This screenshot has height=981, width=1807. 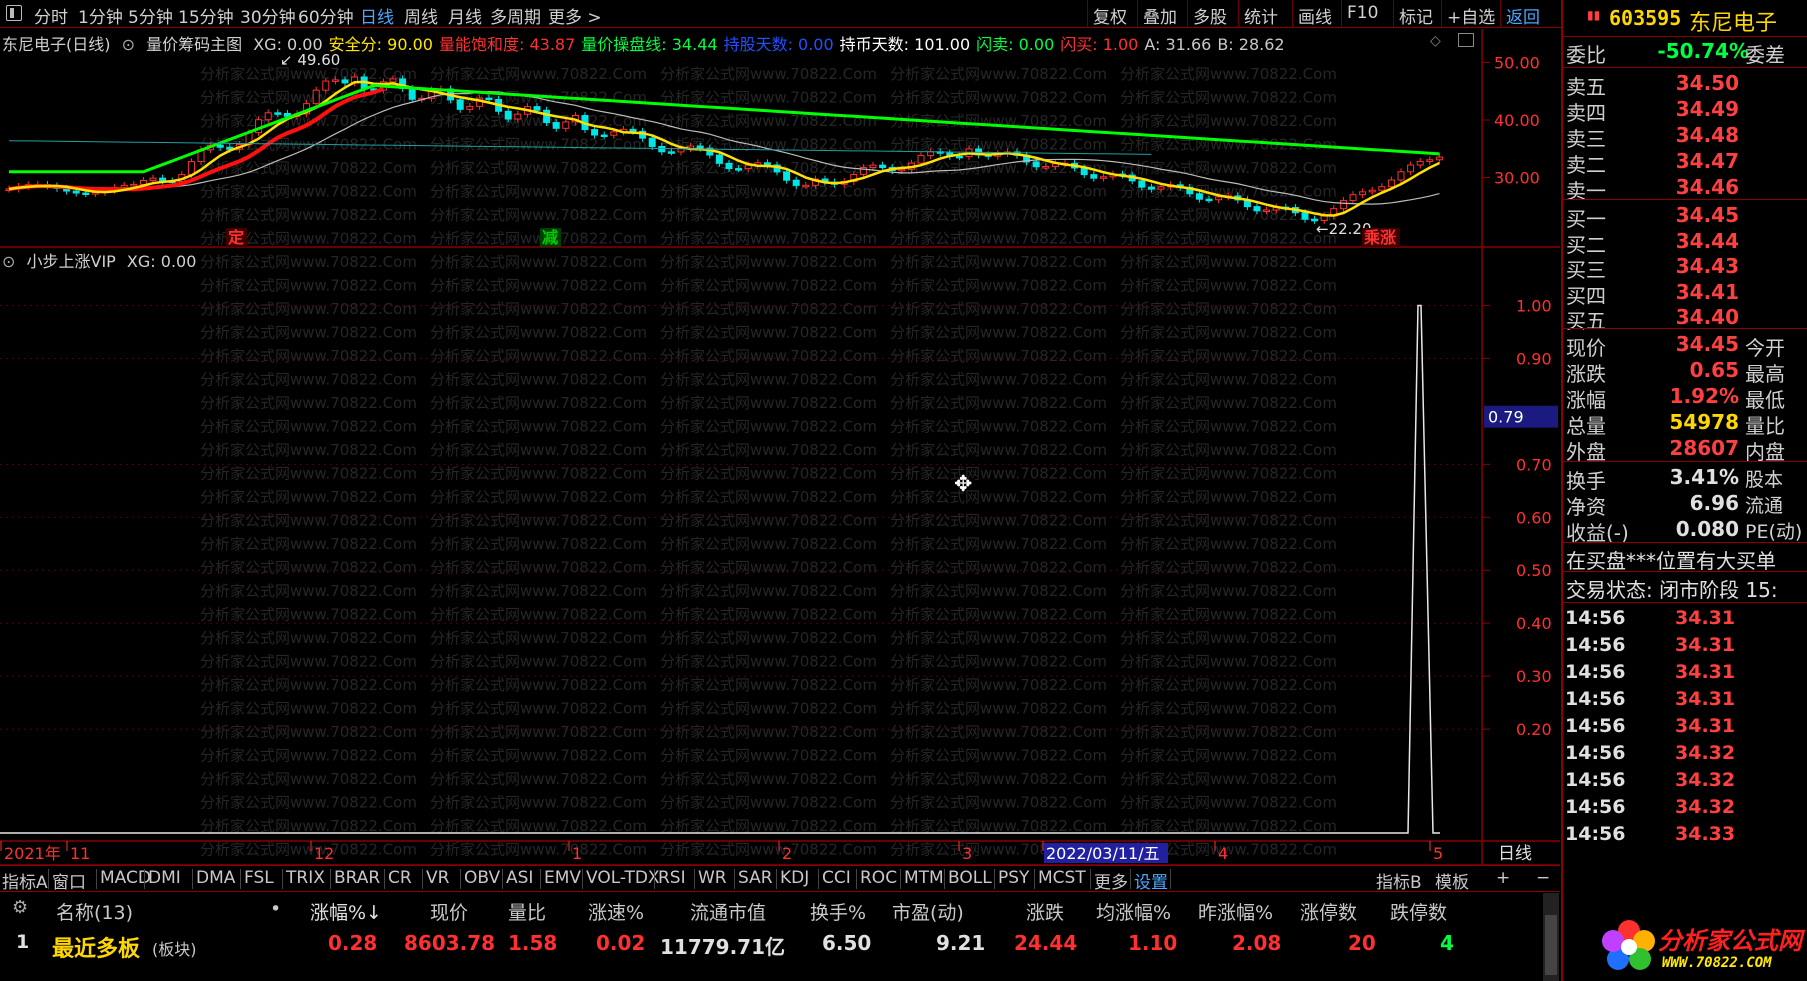 I want to click on indicator-tab-4: DMA, so click(x=215, y=878).